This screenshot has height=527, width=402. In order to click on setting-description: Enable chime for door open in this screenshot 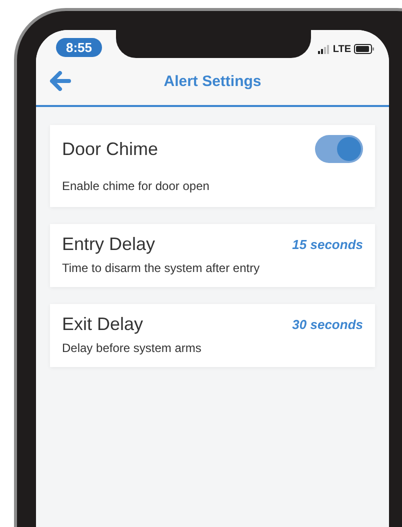, I will do `click(136, 186)`.